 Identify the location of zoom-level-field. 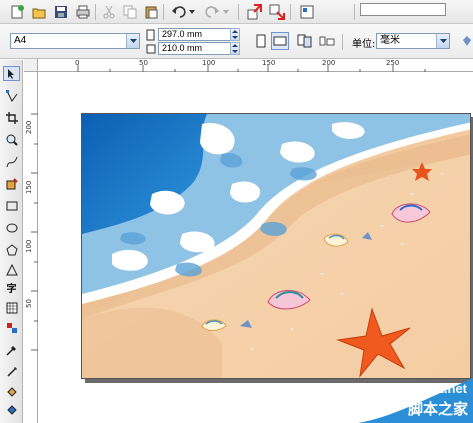
(403, 9).